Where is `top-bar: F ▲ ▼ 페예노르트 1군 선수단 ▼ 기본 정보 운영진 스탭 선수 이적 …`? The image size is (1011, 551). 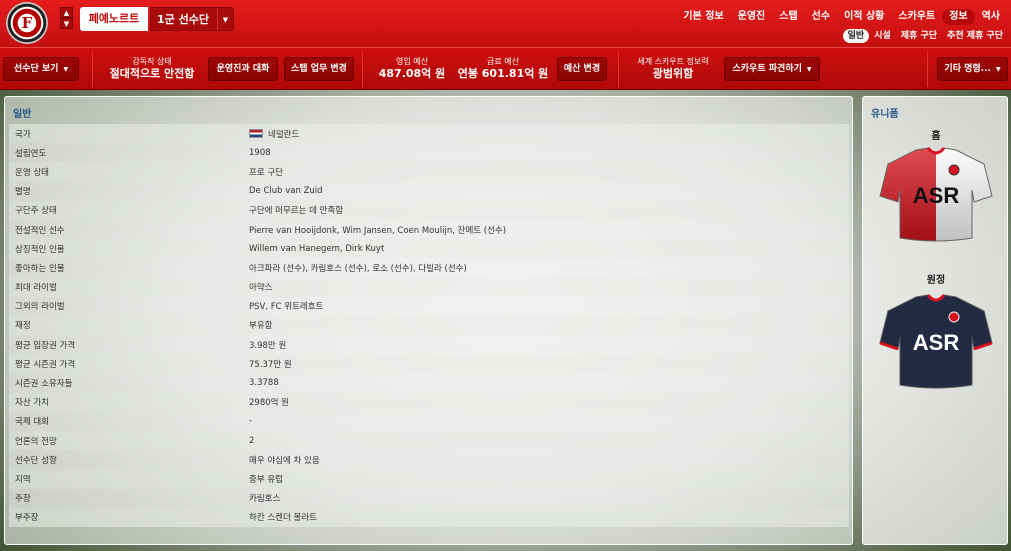 top-bar: F ▲ ▼ 페예노르트 1군 선수단 ▼ 기본 정보 운영진 스탭 선수 이적 … is located at coordinates (505, 23).